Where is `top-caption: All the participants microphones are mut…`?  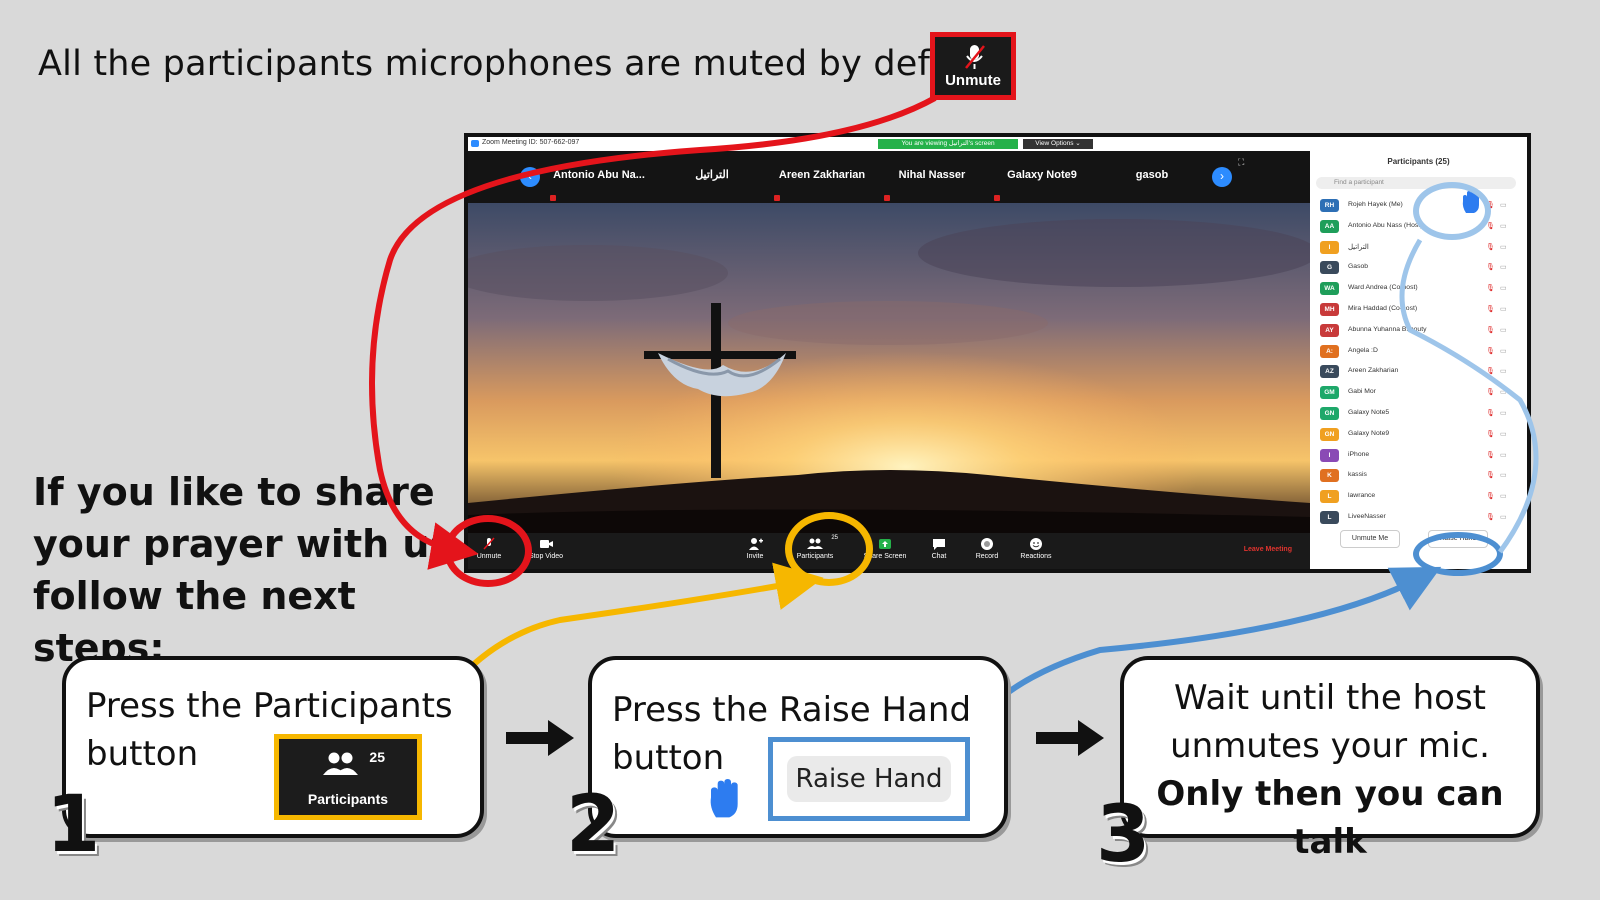
top-caption: All the participants microphones are mut… is located at coordinates (518, 64).